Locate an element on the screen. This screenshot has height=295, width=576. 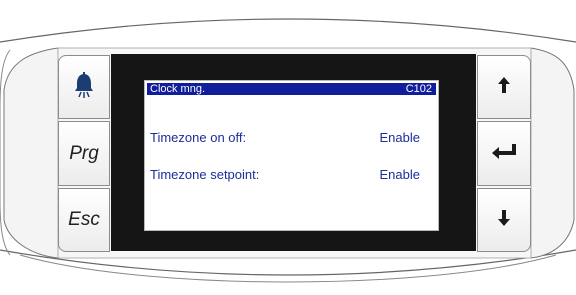
up-button is located at coordinates (504, 87).